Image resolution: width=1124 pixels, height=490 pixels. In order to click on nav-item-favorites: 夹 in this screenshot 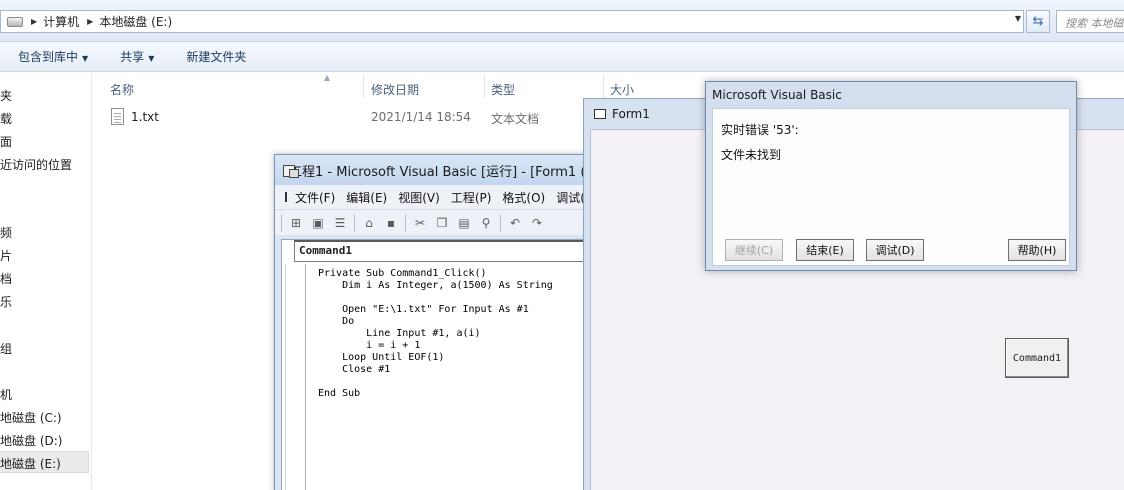, I will do `click(6, 95)`.